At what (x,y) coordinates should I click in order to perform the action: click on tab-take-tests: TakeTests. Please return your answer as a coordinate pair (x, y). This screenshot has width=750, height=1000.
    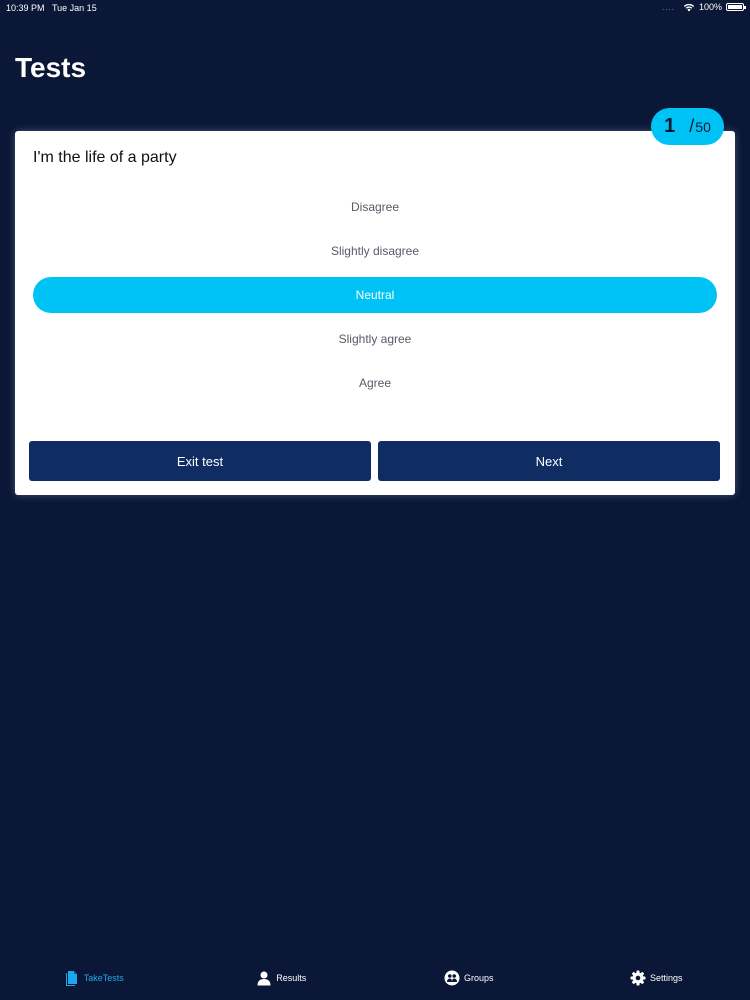
    Looking at the image, I should click on (94, 977).